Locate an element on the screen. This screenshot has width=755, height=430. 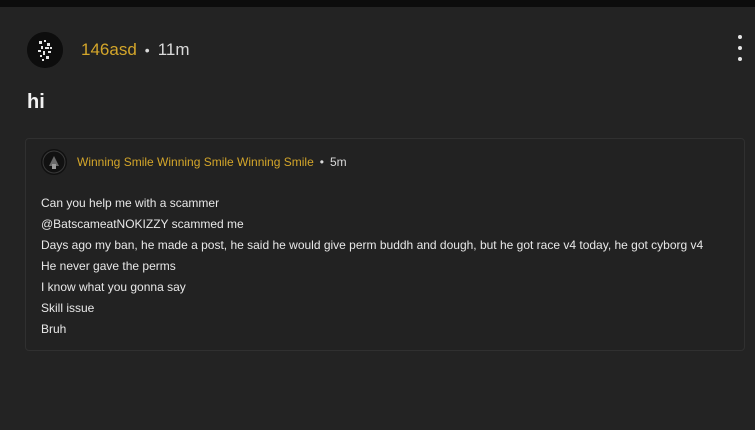
post-header: 146asd • 11m is located at coordinates (108, 50).